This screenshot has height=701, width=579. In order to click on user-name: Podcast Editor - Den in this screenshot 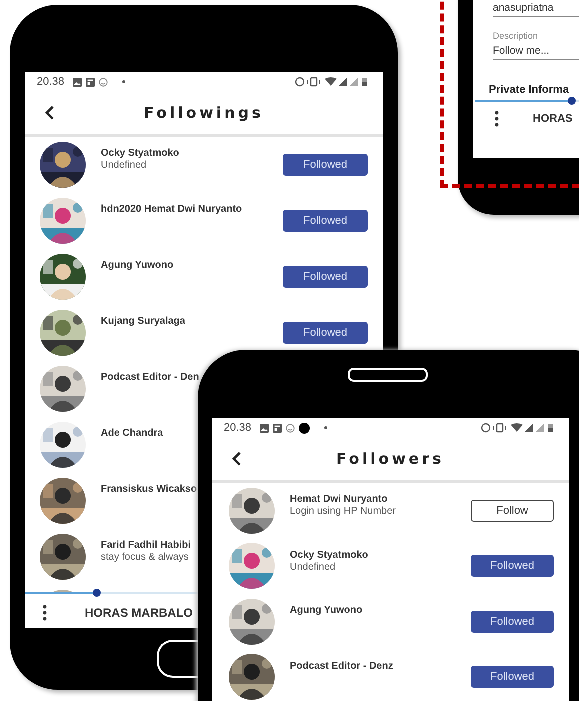, I will do `click(150, 377)`.